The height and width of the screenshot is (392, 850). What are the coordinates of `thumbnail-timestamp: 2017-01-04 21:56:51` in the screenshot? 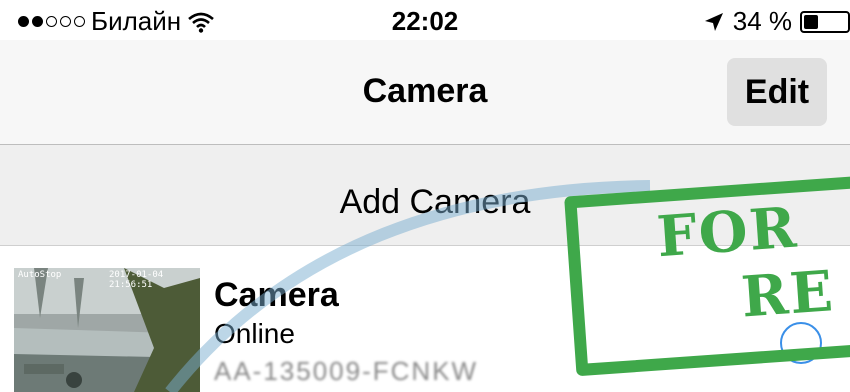 It's located at (136, 280).